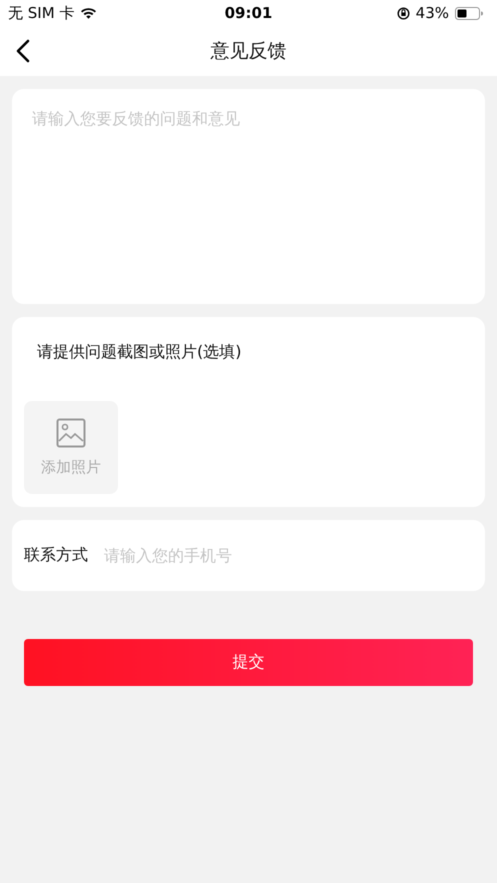 The height and width of the screenshot is (883, 497). What do you see at coordinates (249, 13) in the screenshot?
I see `clock-text: 09:01` at bounding box center [249, 13].